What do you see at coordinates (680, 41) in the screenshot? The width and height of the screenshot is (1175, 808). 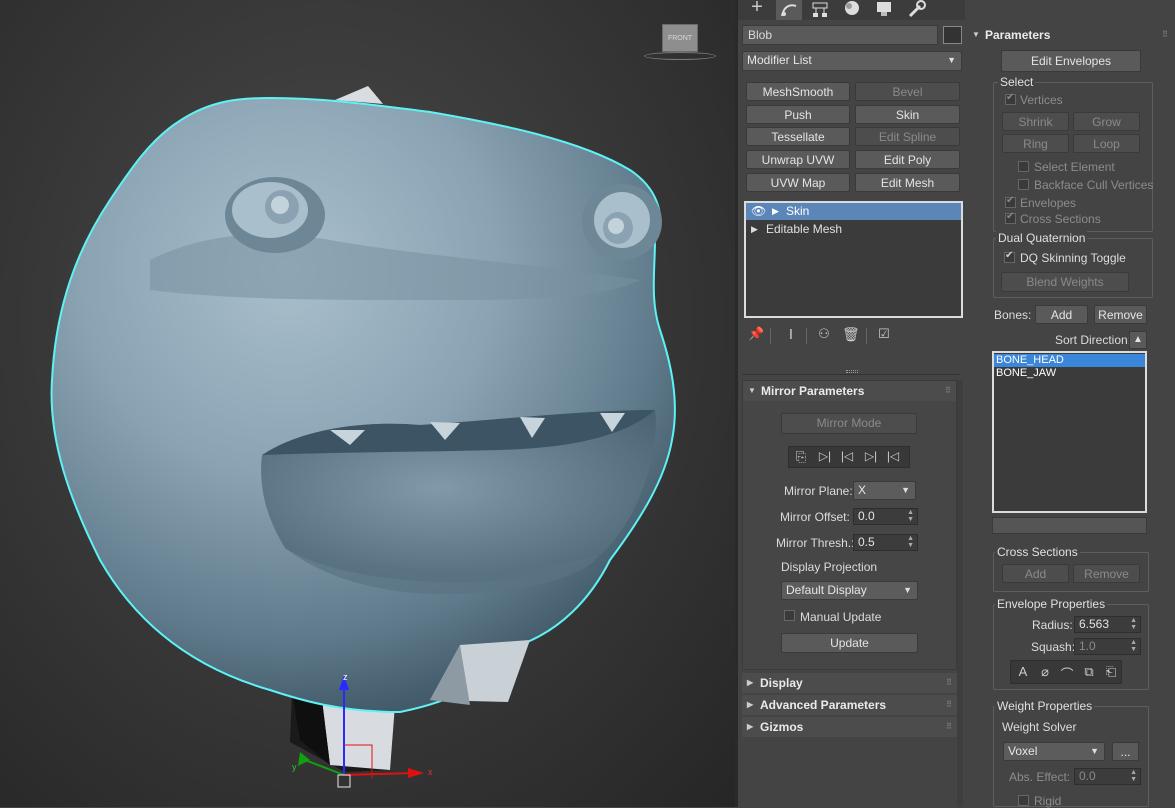 I see `viewcube: FRONT` at bounding box center [680, 41].